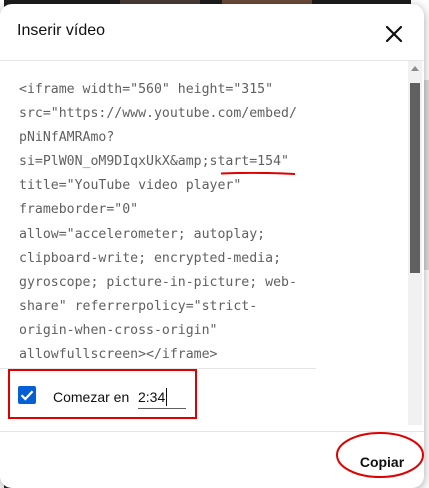 The image size is (429, 488). I want to click on embed-code-line: share" referrerpolicy="strict-, so click(138, 306).